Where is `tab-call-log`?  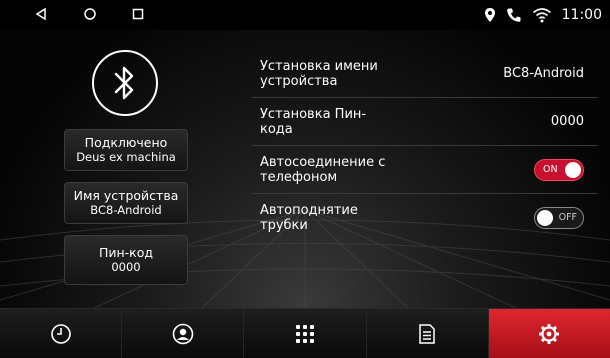 tab-call-log is located at coordinates (427, 333).